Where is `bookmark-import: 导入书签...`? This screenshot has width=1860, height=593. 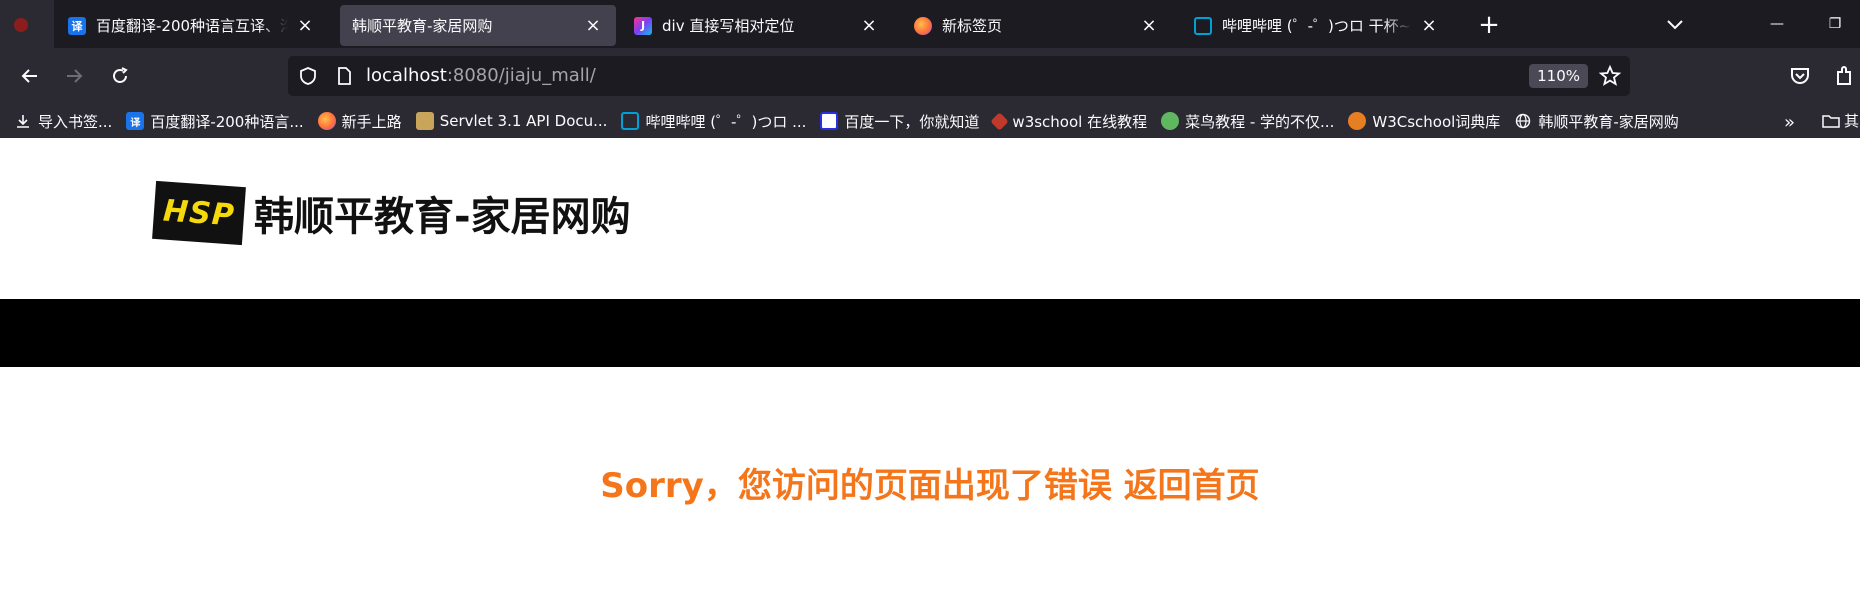 bookmark-import: 导入书签... is located at coordinates (63, 121).